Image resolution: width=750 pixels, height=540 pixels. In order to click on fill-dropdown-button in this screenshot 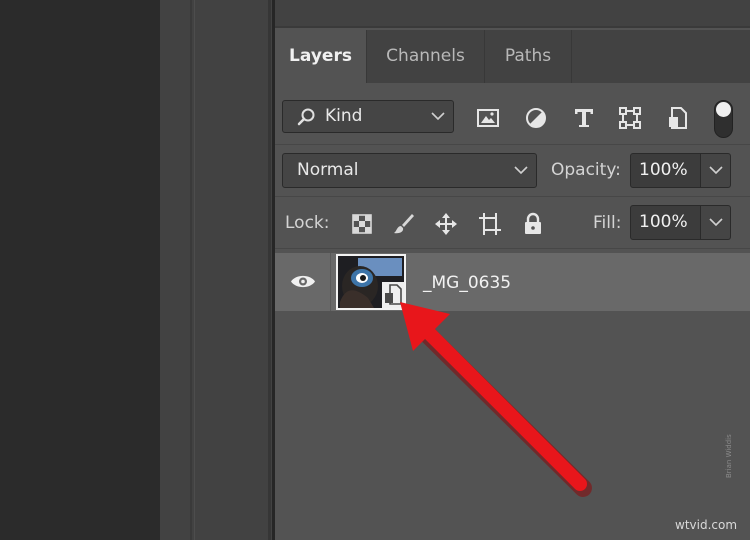, I will do `click(716, 222)`.